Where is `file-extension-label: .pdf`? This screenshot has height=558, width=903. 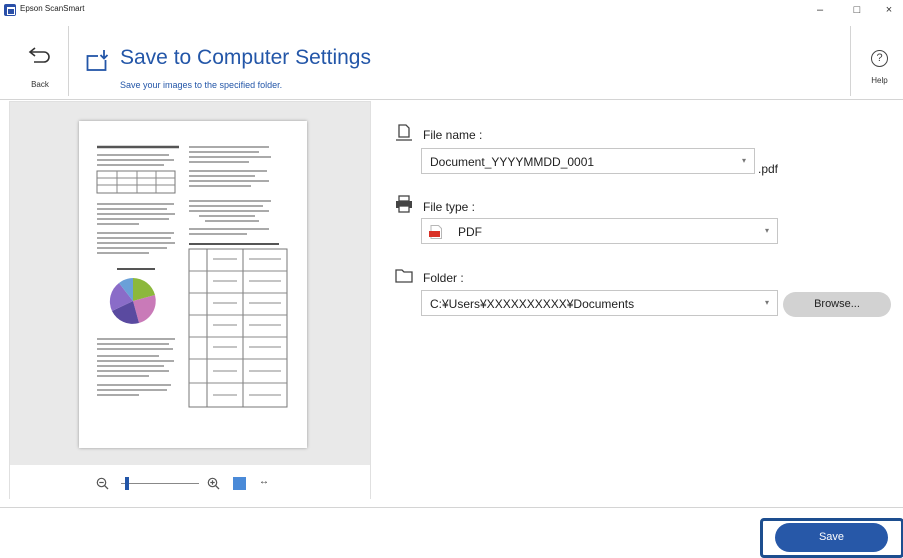 file-extension-label: .pdf is located at coordinates (768, 169).